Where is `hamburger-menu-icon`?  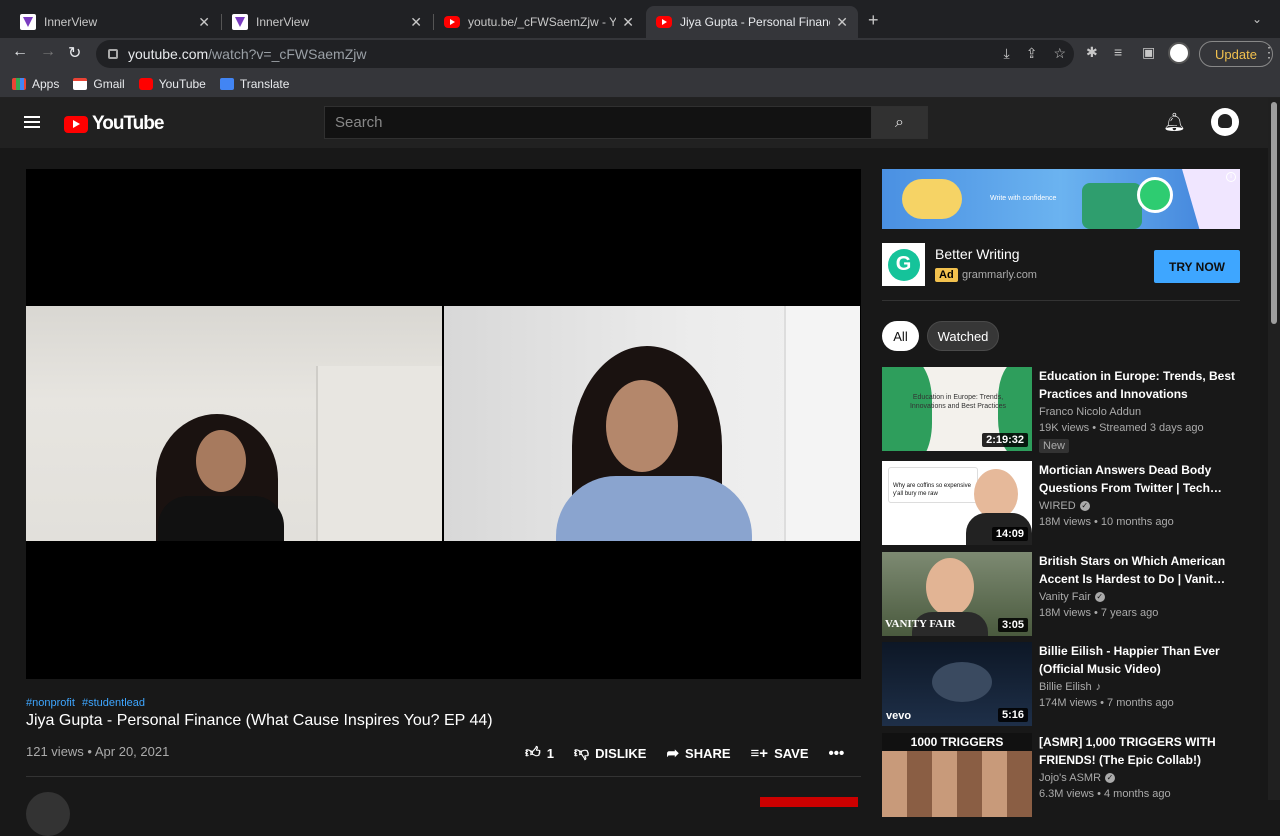
hamburger-menu-icon is located at coordinates (32, 122).